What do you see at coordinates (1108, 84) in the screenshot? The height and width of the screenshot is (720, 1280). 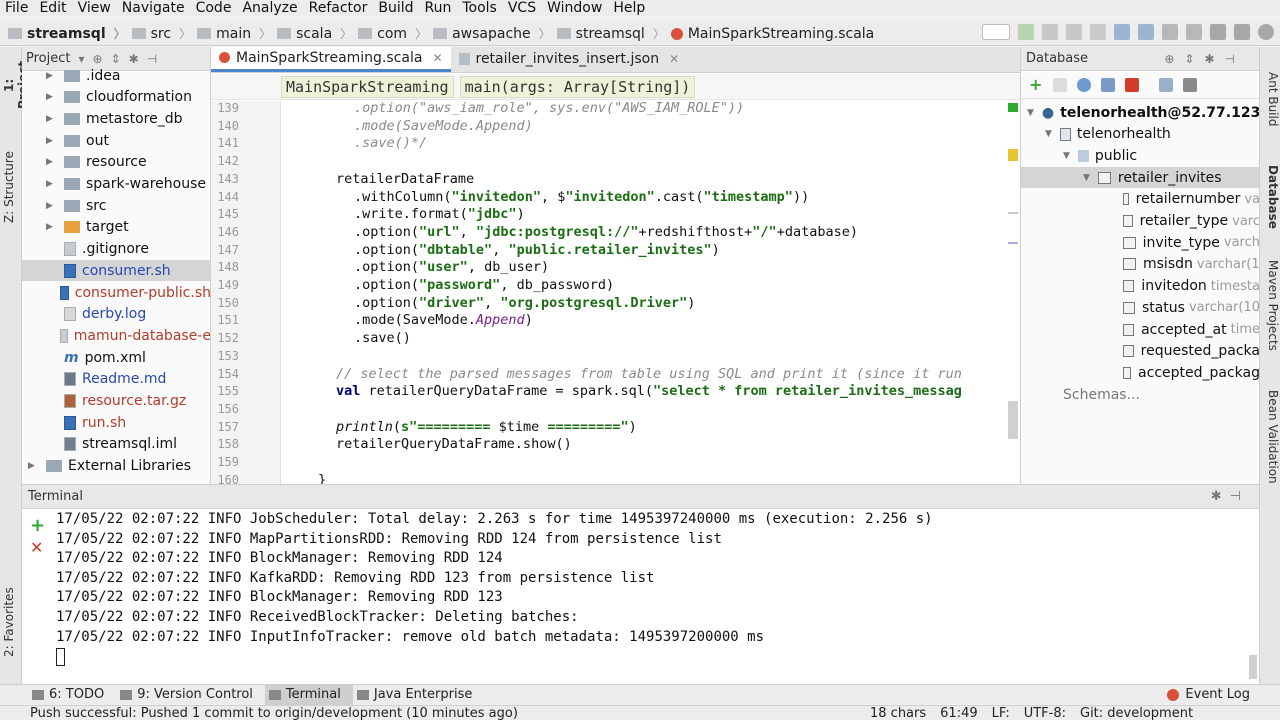 I see `properties-icon` at bounding box center [1108, 84].